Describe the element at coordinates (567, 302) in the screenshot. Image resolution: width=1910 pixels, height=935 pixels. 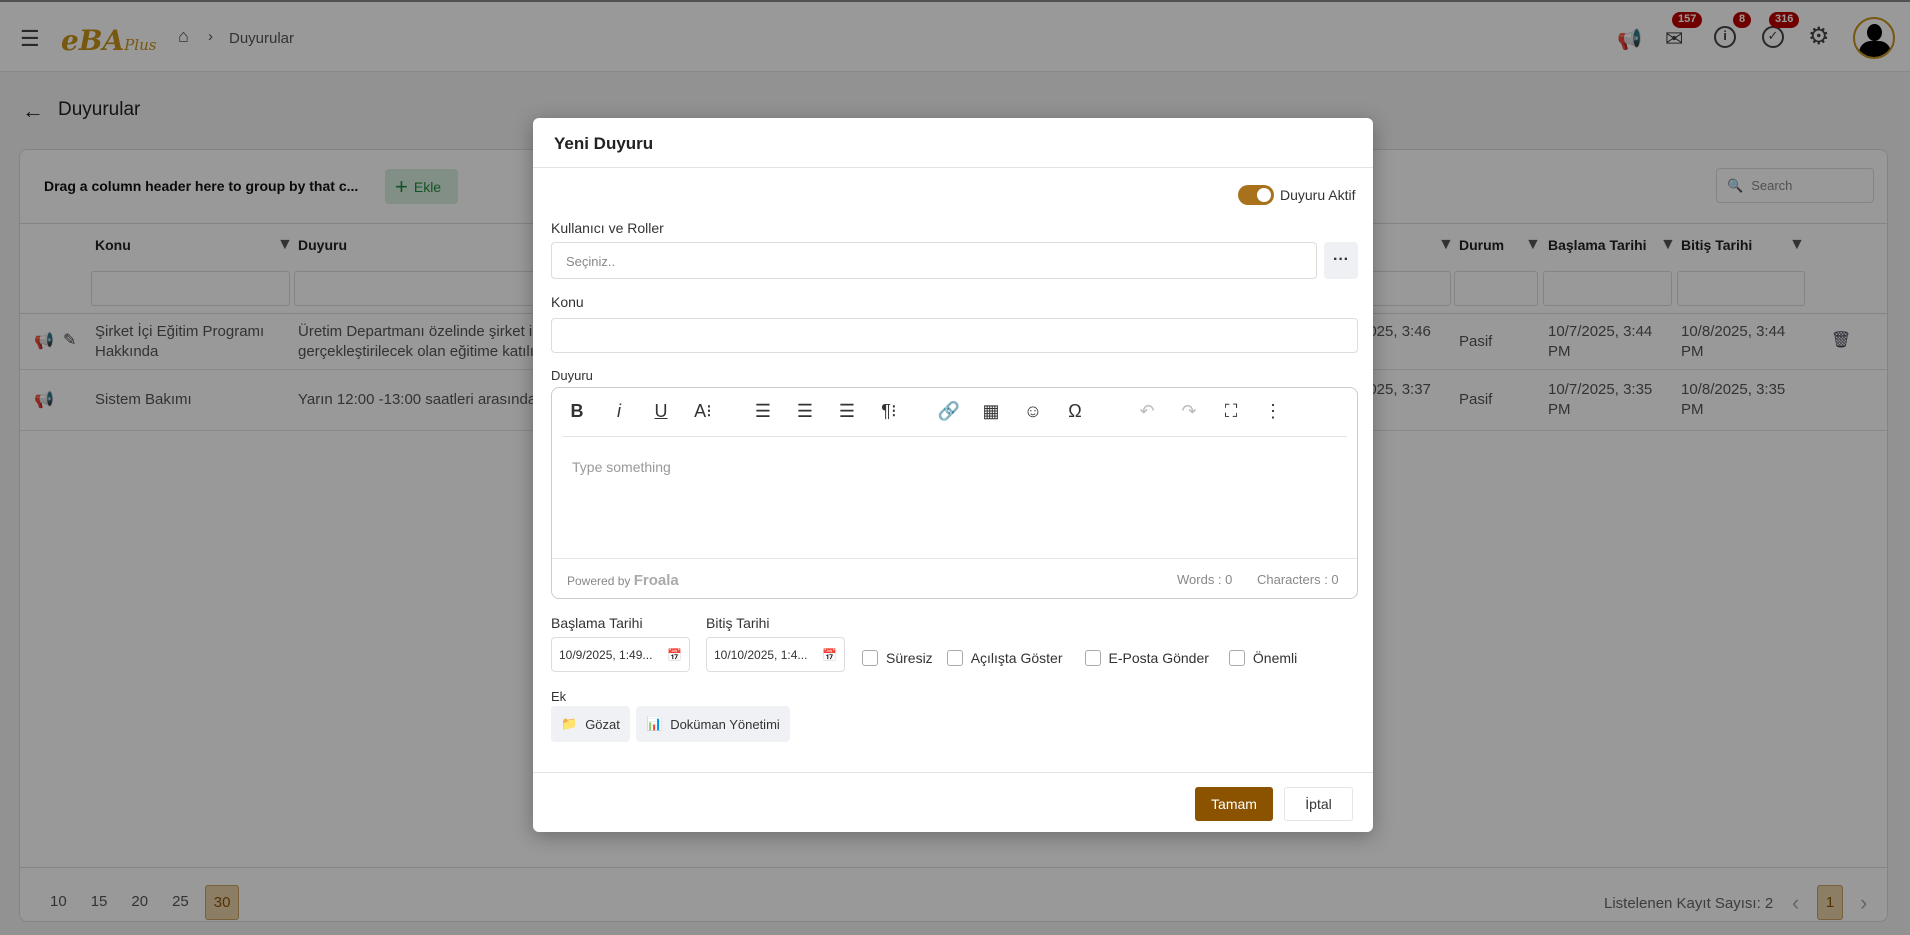
I see `konu-label: Konu` at that location.